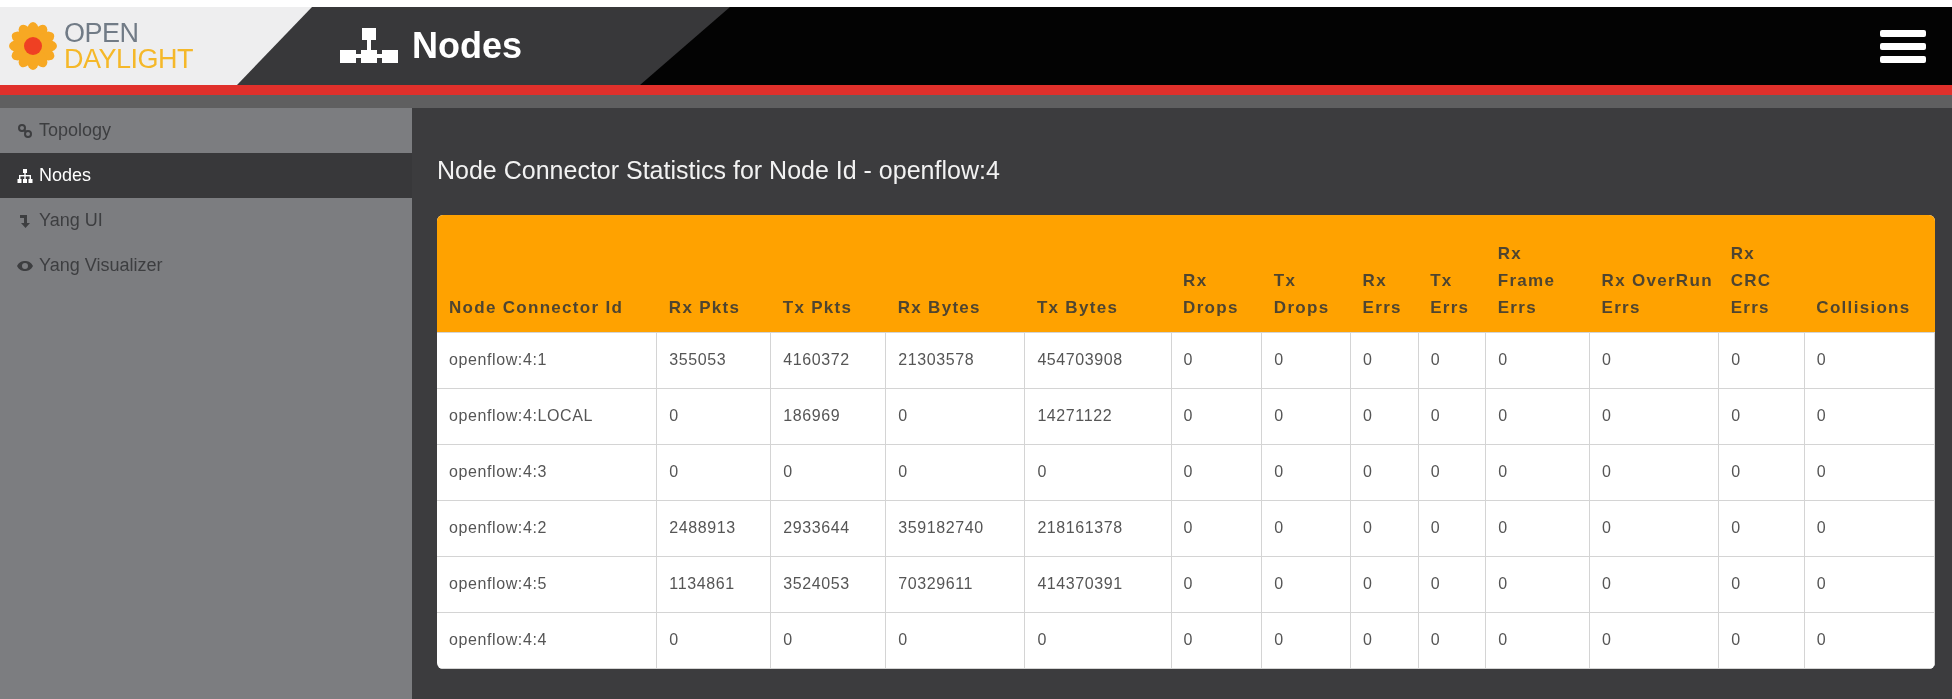 The height and width of the screenshot is (699, 1952). Describe the element at coordinates (129, 59) in the screenshot. I see `logo-text: DAYLIGHT` at that location.